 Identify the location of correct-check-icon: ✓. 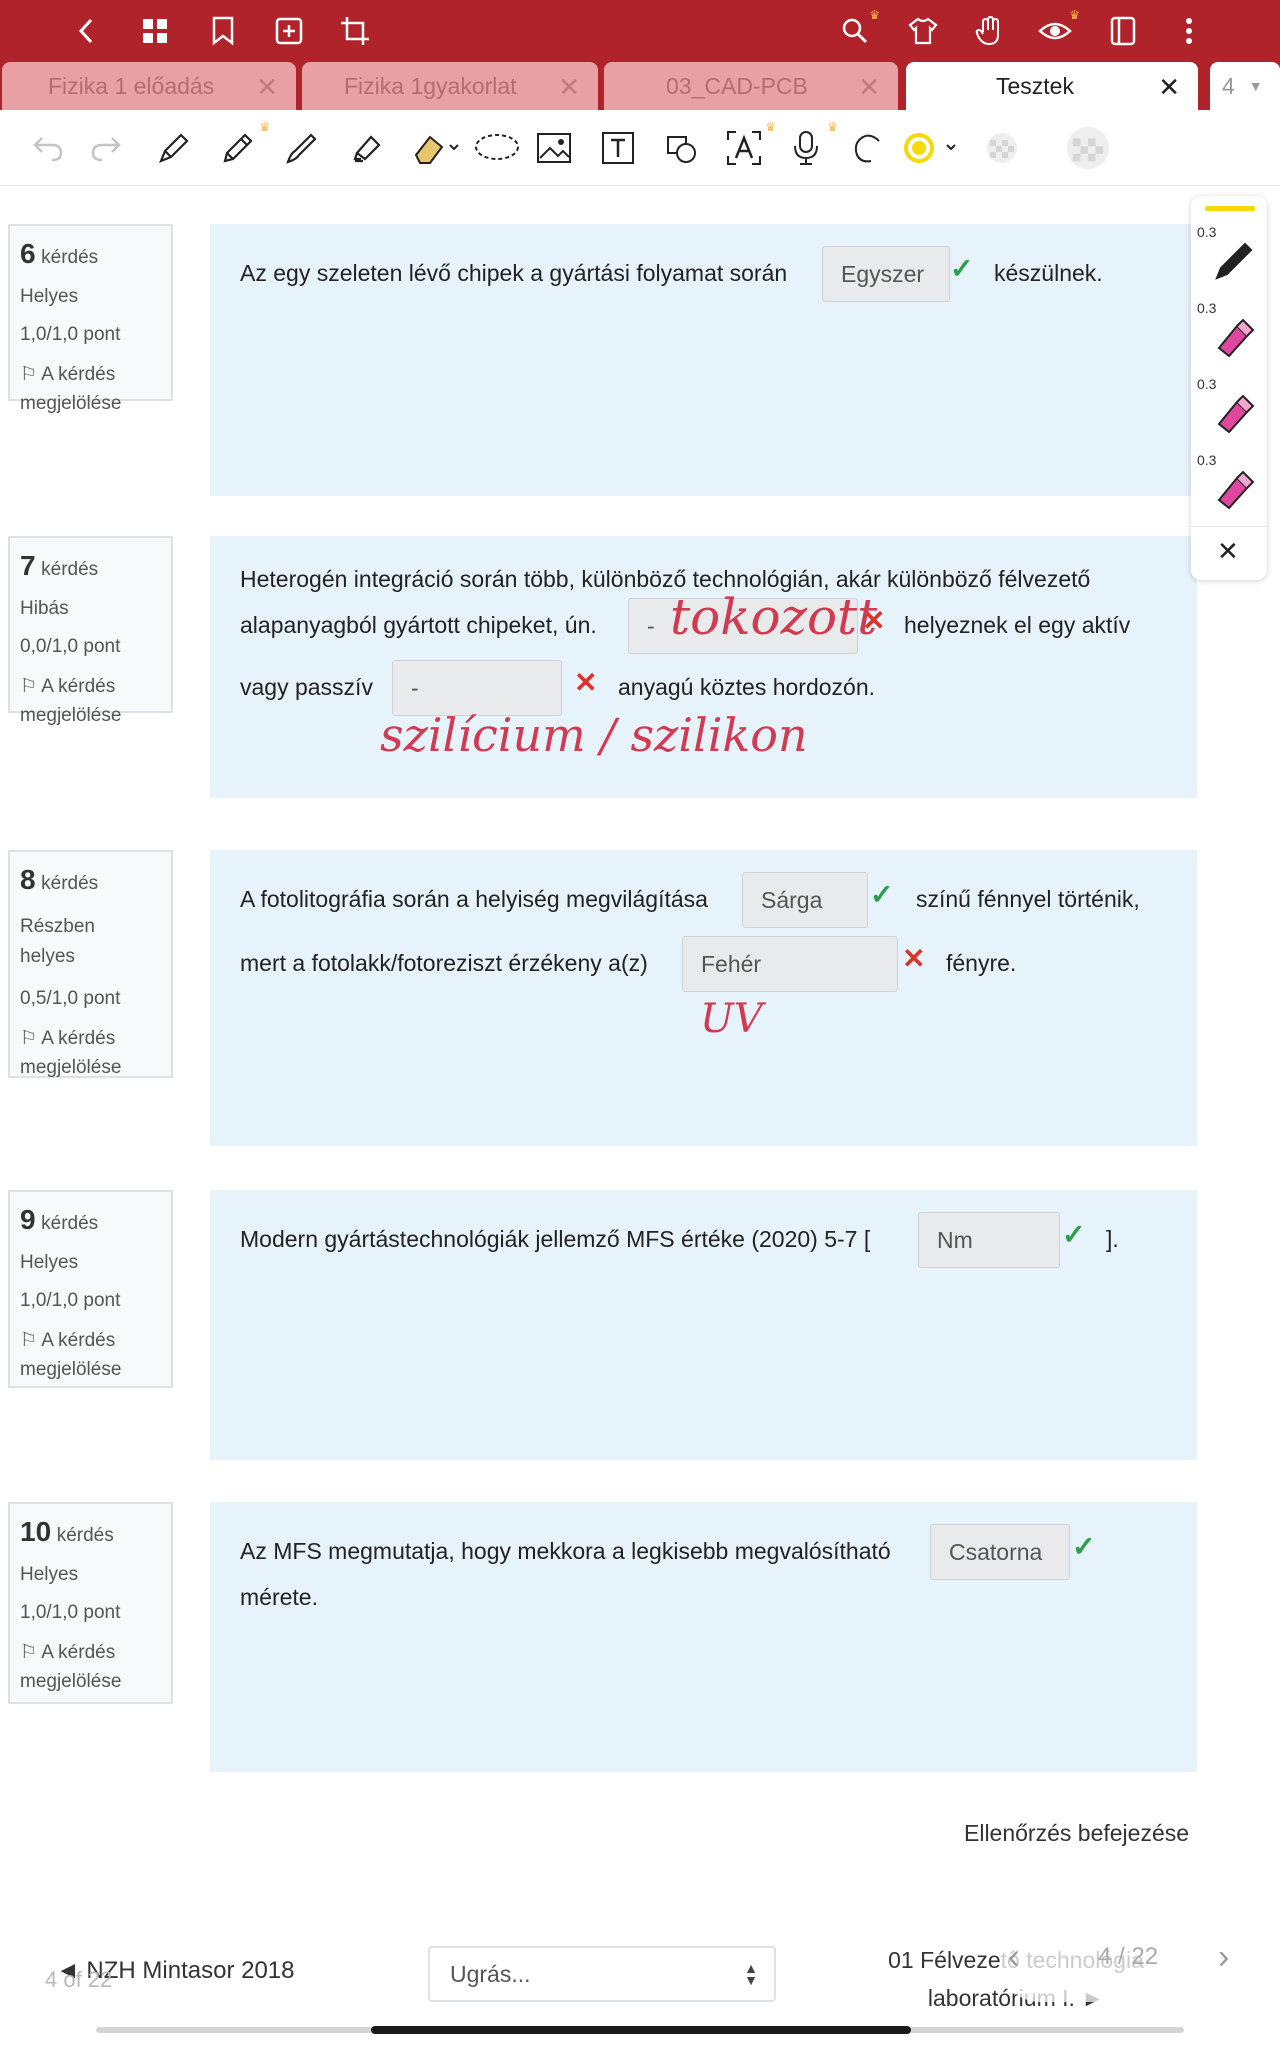
(882, 894).